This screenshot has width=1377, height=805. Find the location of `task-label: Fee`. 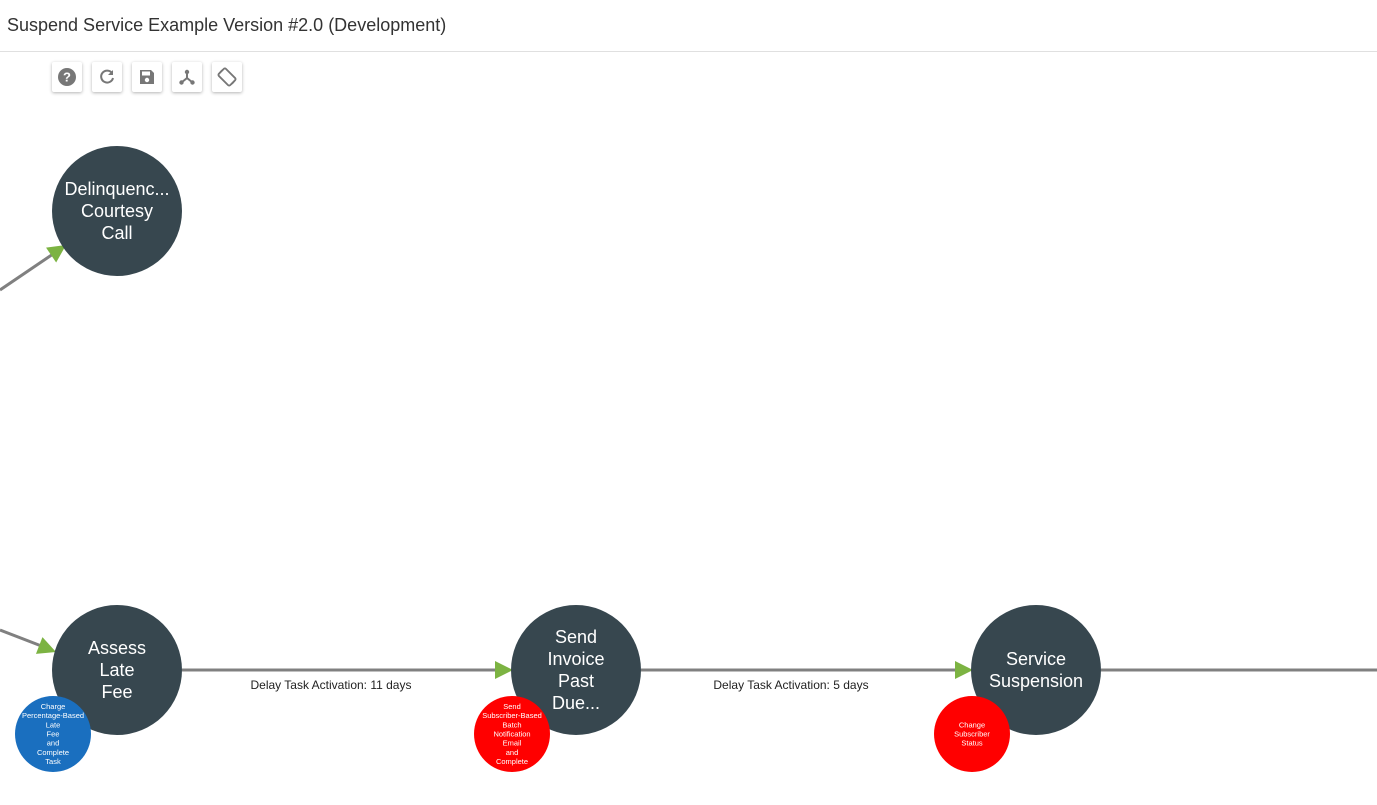

task-label: Fee is located at coordinates (53, 734).